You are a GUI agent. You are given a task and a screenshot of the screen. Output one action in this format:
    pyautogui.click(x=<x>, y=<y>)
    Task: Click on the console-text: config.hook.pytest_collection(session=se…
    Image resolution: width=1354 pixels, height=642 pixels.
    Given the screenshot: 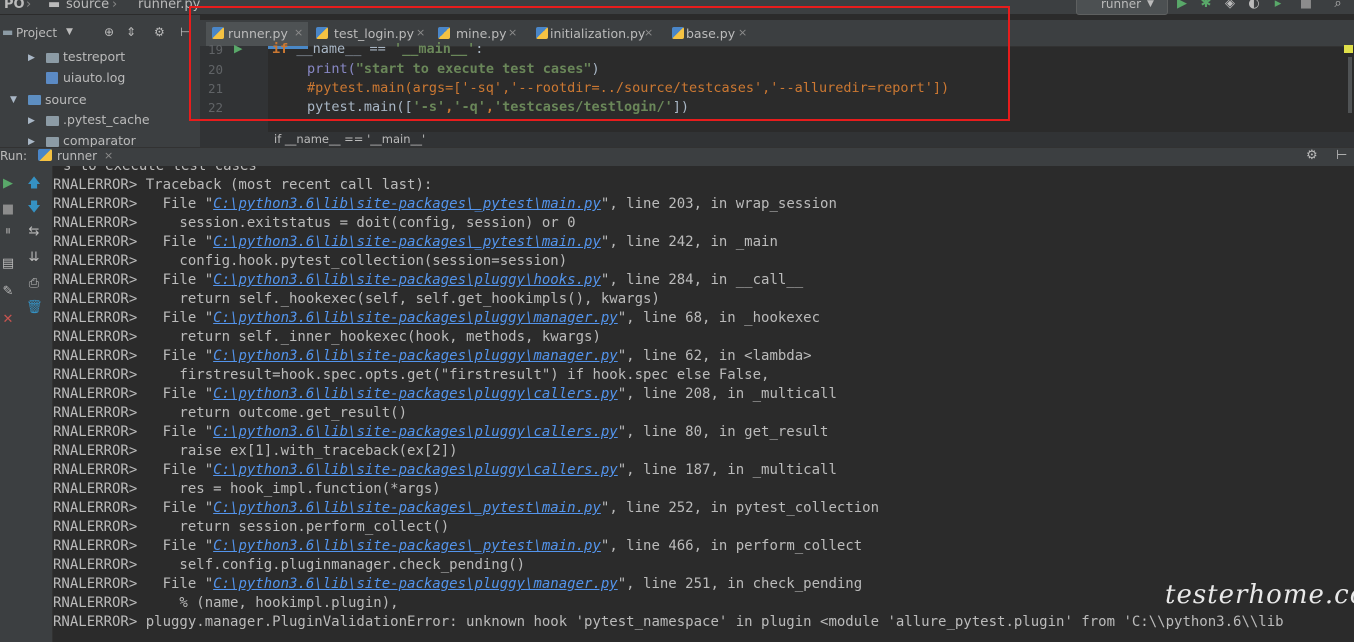 What is the action you would take?
    pyautogui.click(x=356, y=261)
    